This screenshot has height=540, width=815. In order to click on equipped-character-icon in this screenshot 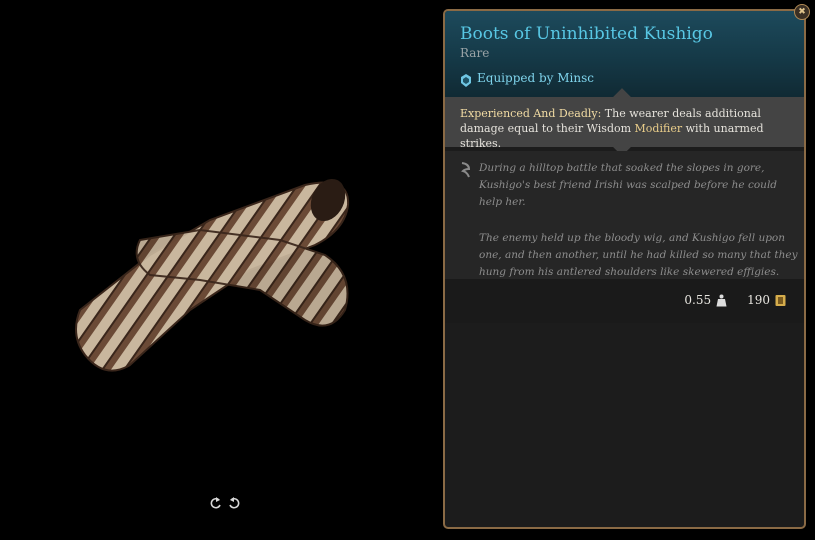, I will do `click(466, 79)`.